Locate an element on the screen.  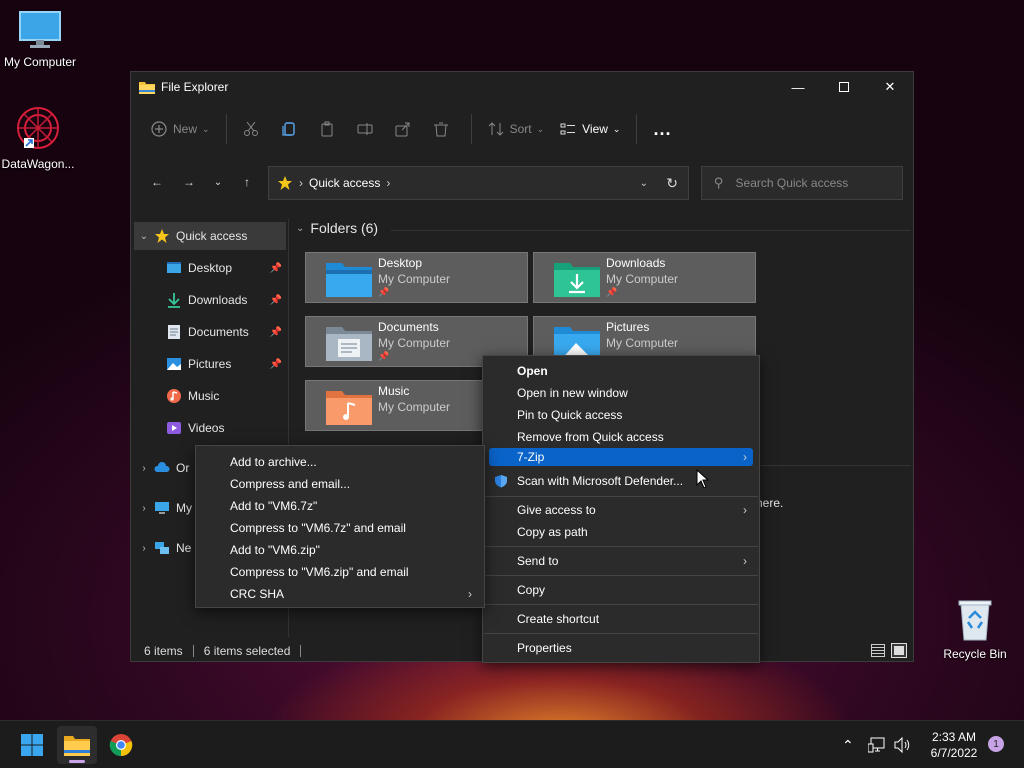
desktop-icon-my-computer: My Computer is located at coordinates (40, 39).